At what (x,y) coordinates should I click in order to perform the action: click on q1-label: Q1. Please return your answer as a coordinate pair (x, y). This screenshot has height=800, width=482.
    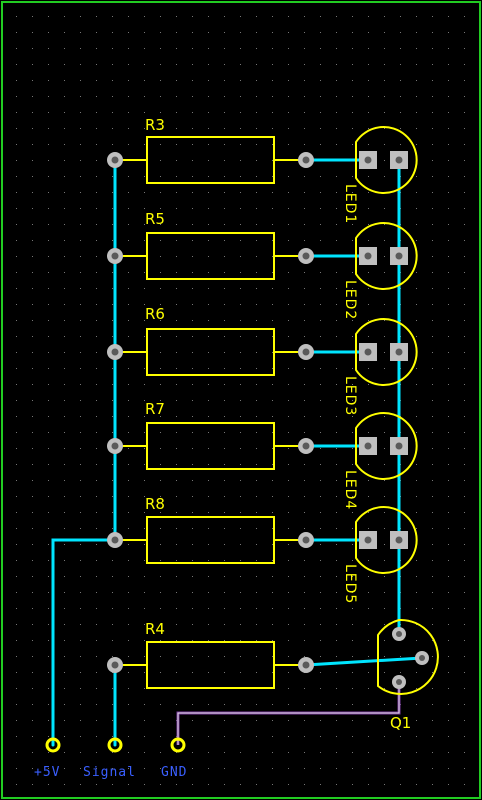
    Looking at the image, I should click on (400, 723).